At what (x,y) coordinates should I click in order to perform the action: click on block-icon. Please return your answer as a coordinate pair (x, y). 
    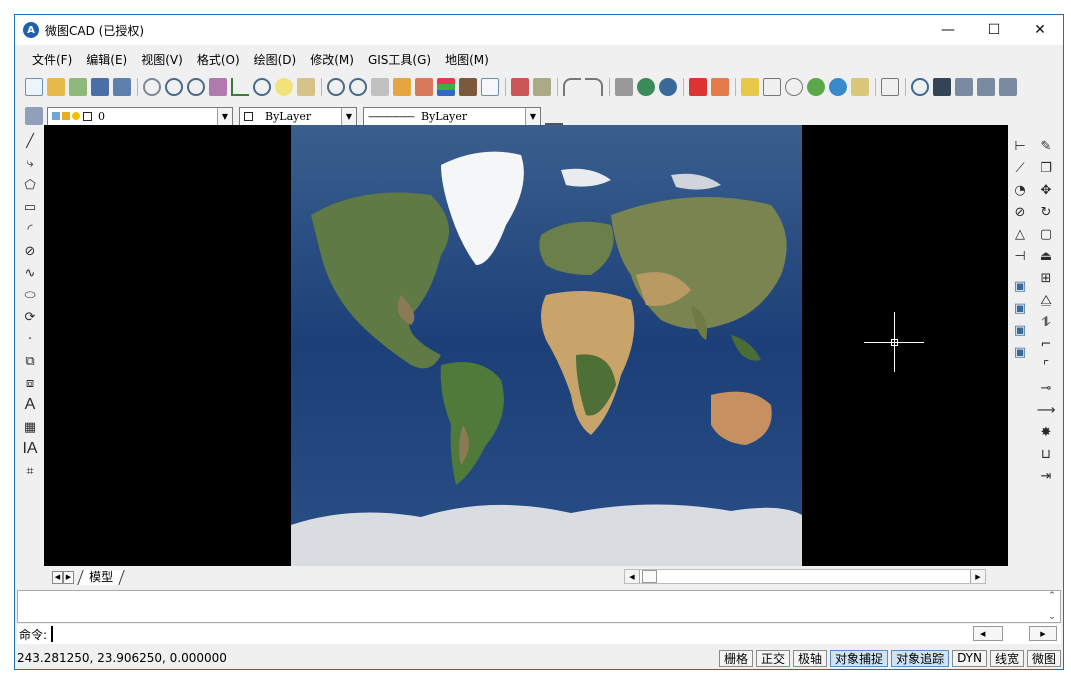
    Looking at the image, I should click on (750, 87).